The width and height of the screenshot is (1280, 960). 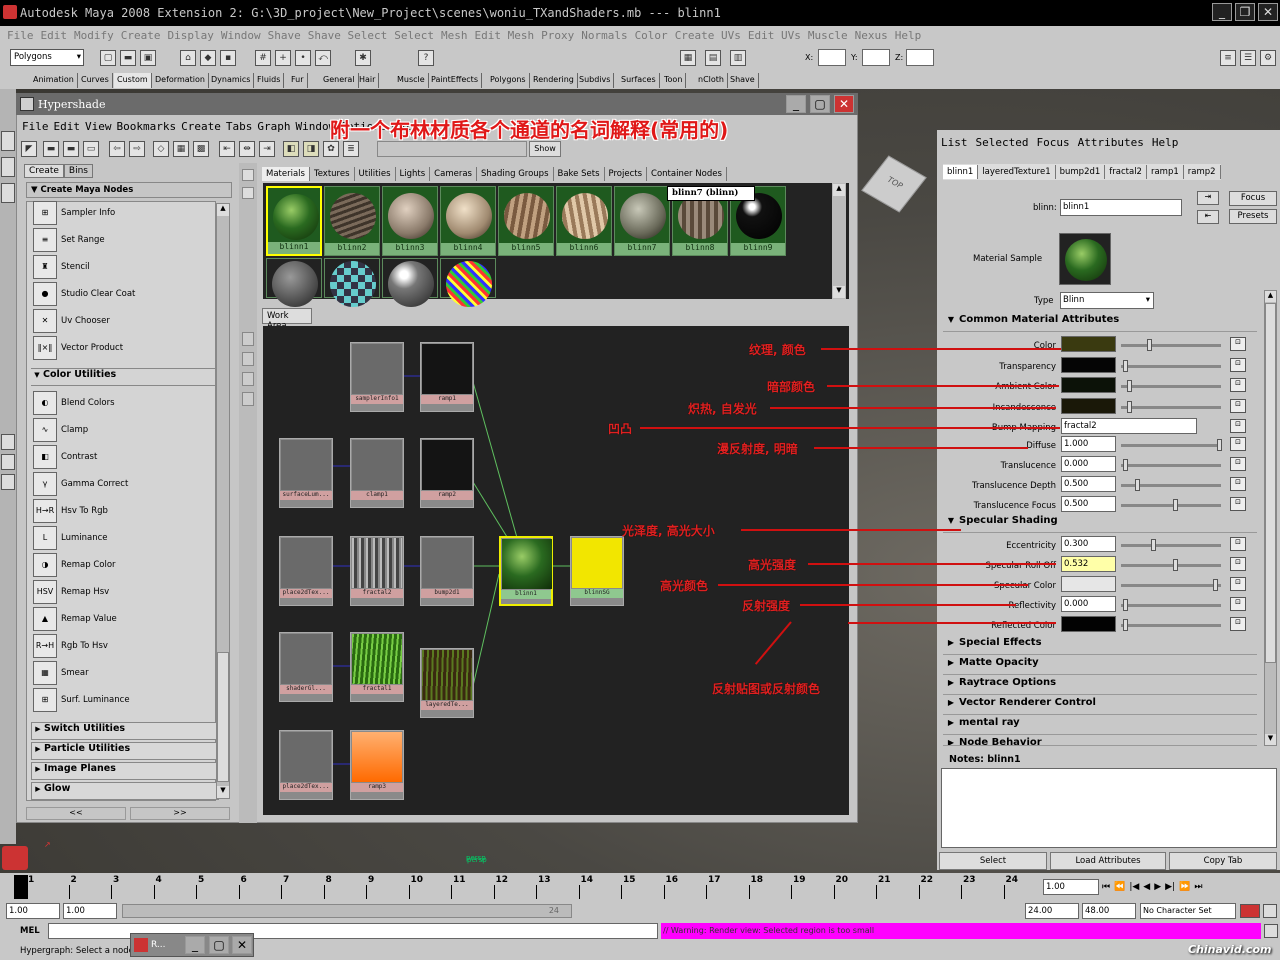 What do you see at coordinates (1270, 911) in the screenshot?
I see `anim-prefs-icon` at bounding box center [1270, 911].